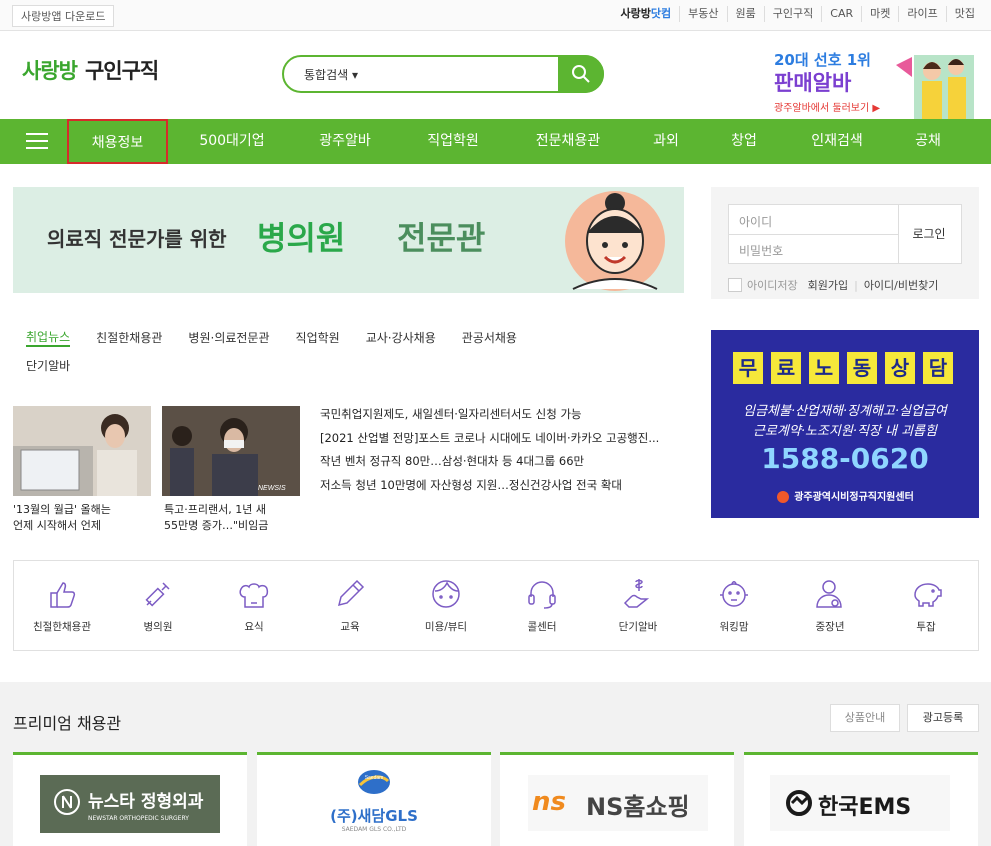 Image resolution: width=991 pixels, height=846 pixels. Describe the element at coordinates (568, 141) in the screenshot. I see `nav-item-specialty: 전문채용관` at that location.